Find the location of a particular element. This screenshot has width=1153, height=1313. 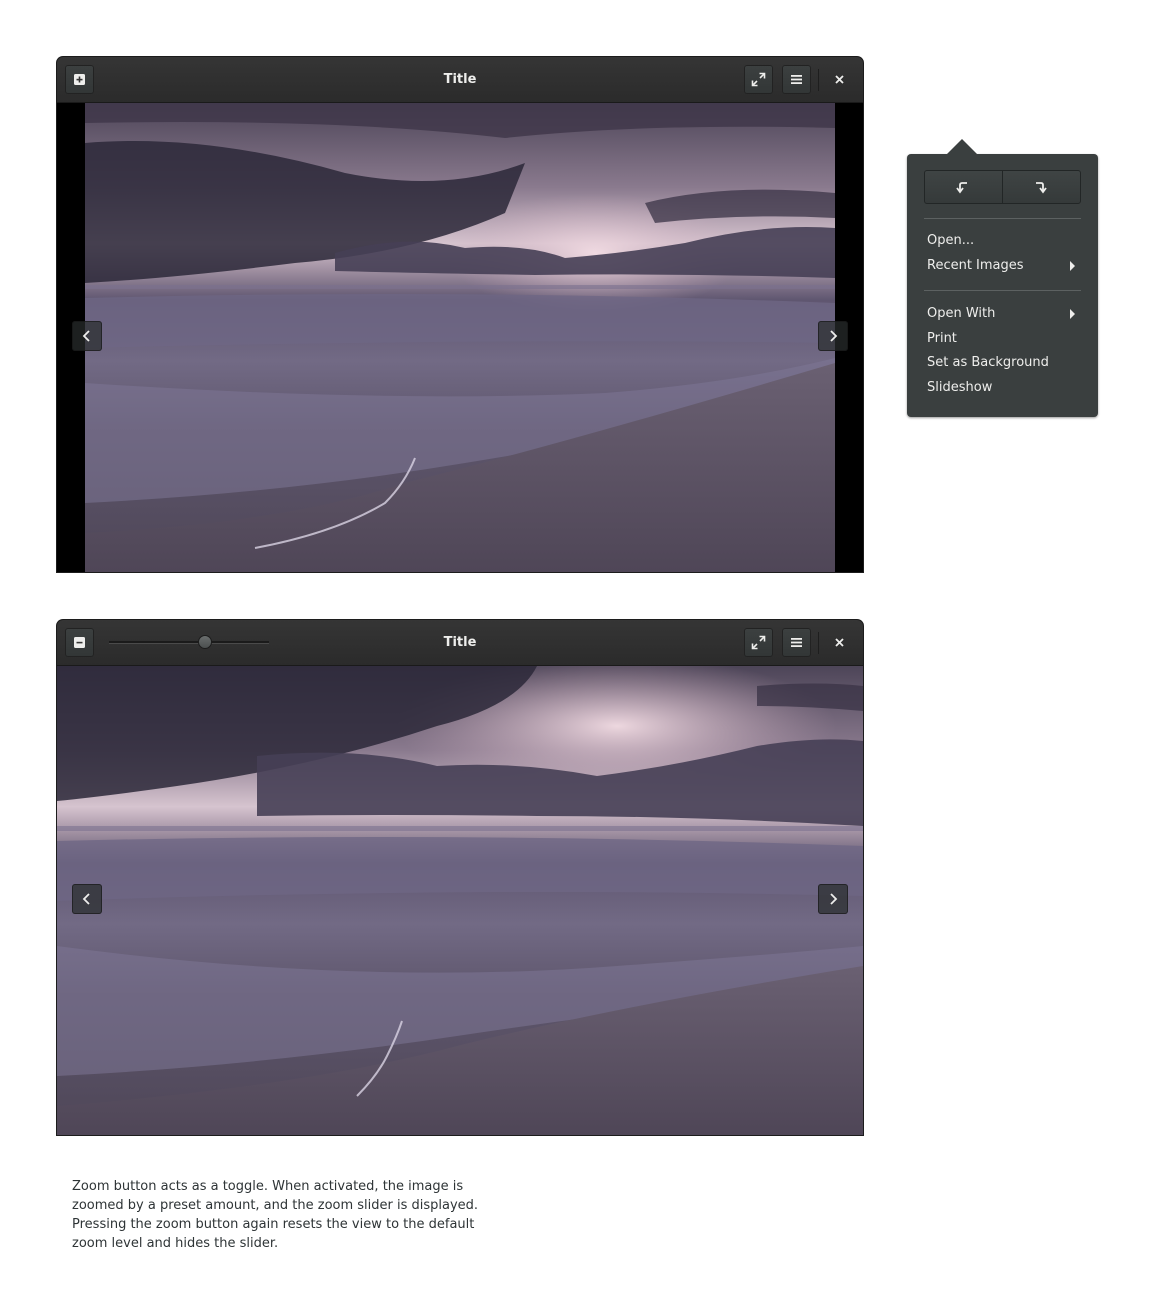

menu-item-slideshow: Slideshow is located at coordinates (1002, 388).